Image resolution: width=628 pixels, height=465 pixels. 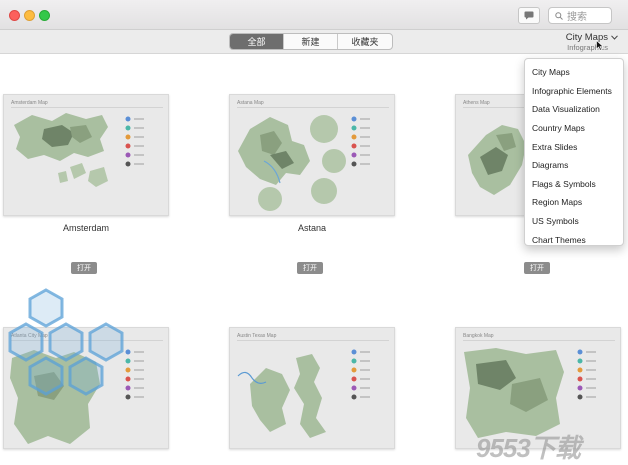 I want to click on comment-icon, so click(x=529, y=15).